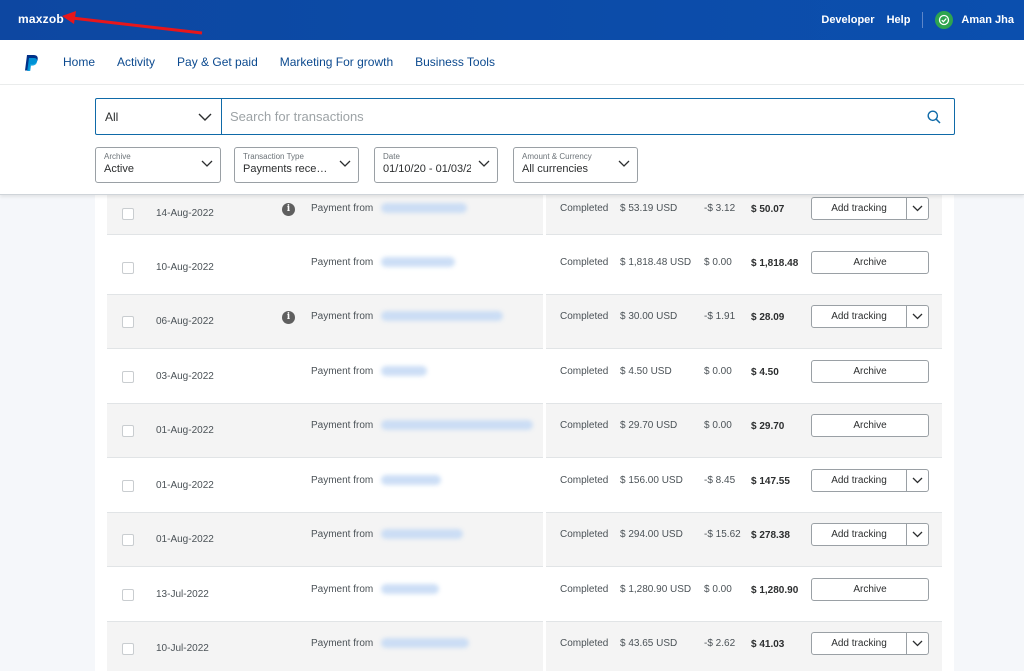 The height and width of the screenshot is (671, 1024). What do you see at coordinates (768, 209) in the screenshot?
I see `row-net: $ 50.07` at bounding box center [768, 209].